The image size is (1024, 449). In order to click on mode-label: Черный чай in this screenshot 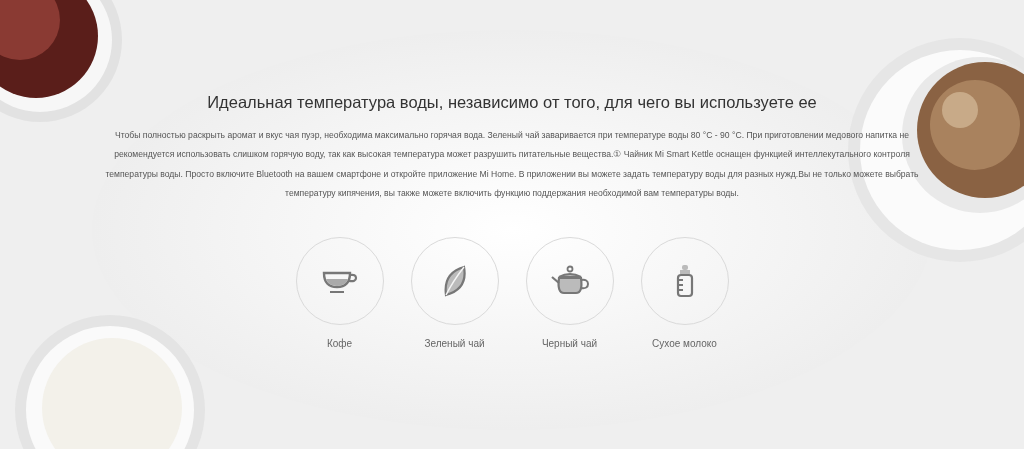, I will do `click(569, 344)`.